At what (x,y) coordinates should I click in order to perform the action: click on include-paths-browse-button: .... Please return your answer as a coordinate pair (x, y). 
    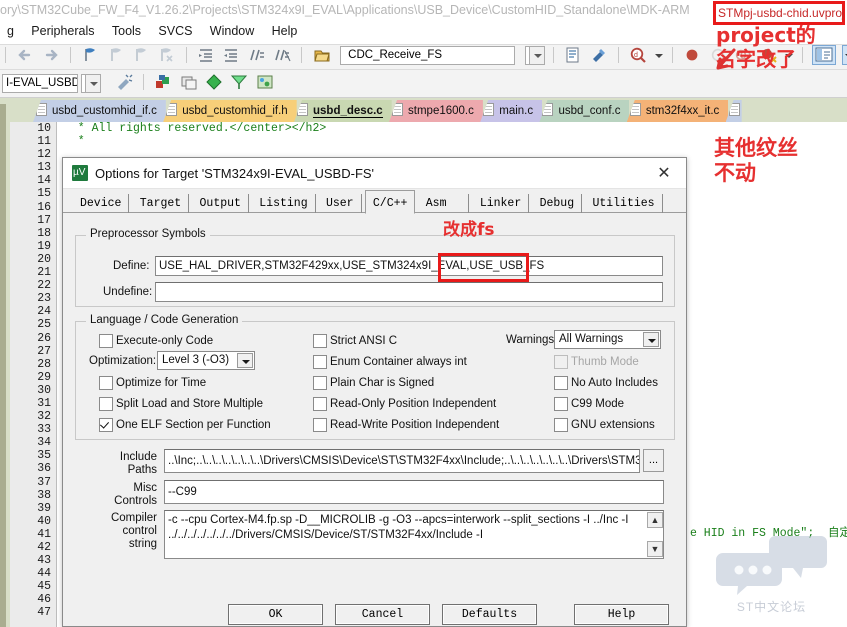
    Looking at the image, I should click on (653, 460).